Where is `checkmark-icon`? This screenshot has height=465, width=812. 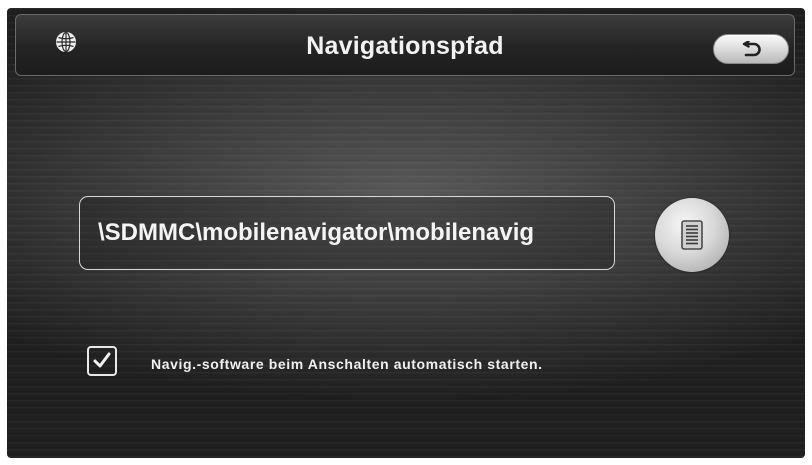
checkmark-icon is located at coordinates (102, 360).